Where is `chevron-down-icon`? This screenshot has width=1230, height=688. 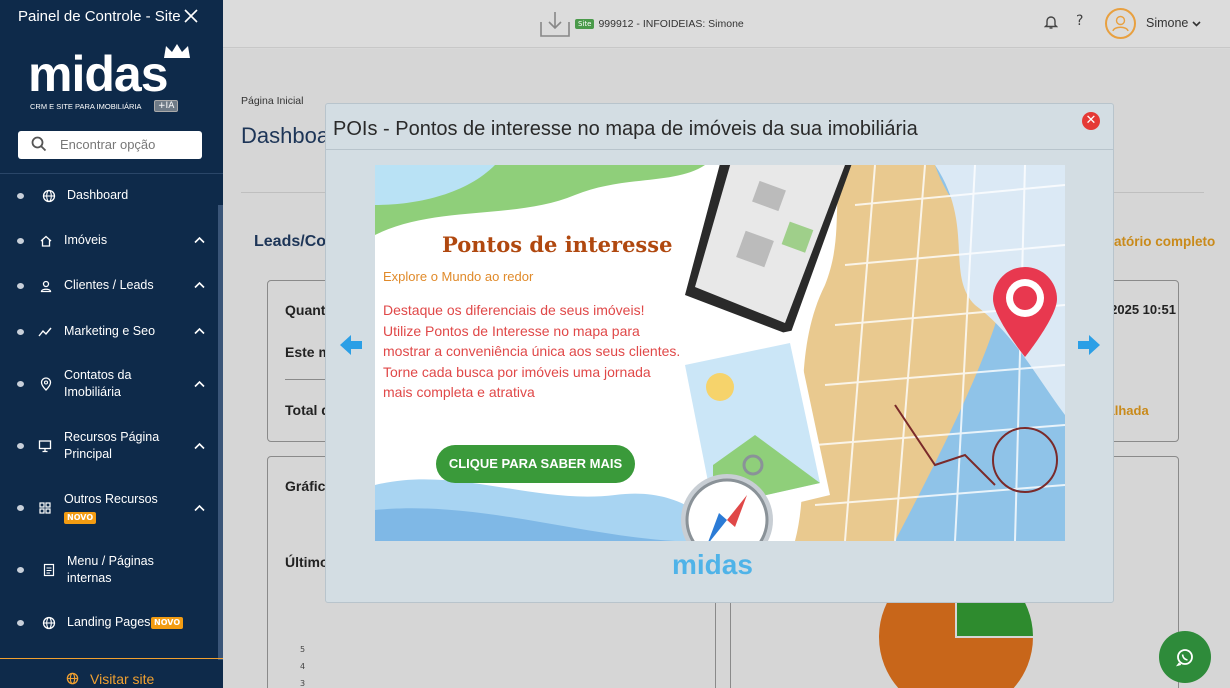
chevron-down-icon is located at coordinates (1196, 24).